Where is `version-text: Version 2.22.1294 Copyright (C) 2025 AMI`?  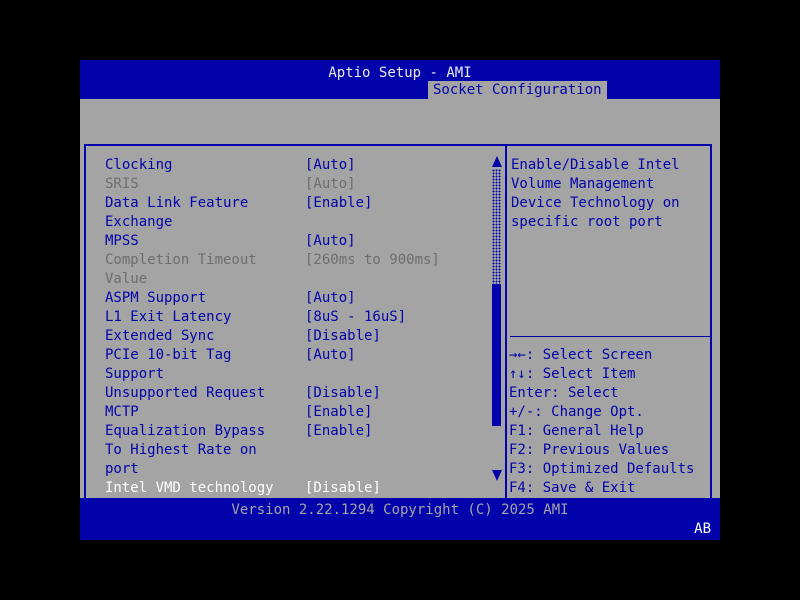 version-text: Version 2.22.1294 Copyright (C) 2025 AMI is located at coordinates (400, 510).